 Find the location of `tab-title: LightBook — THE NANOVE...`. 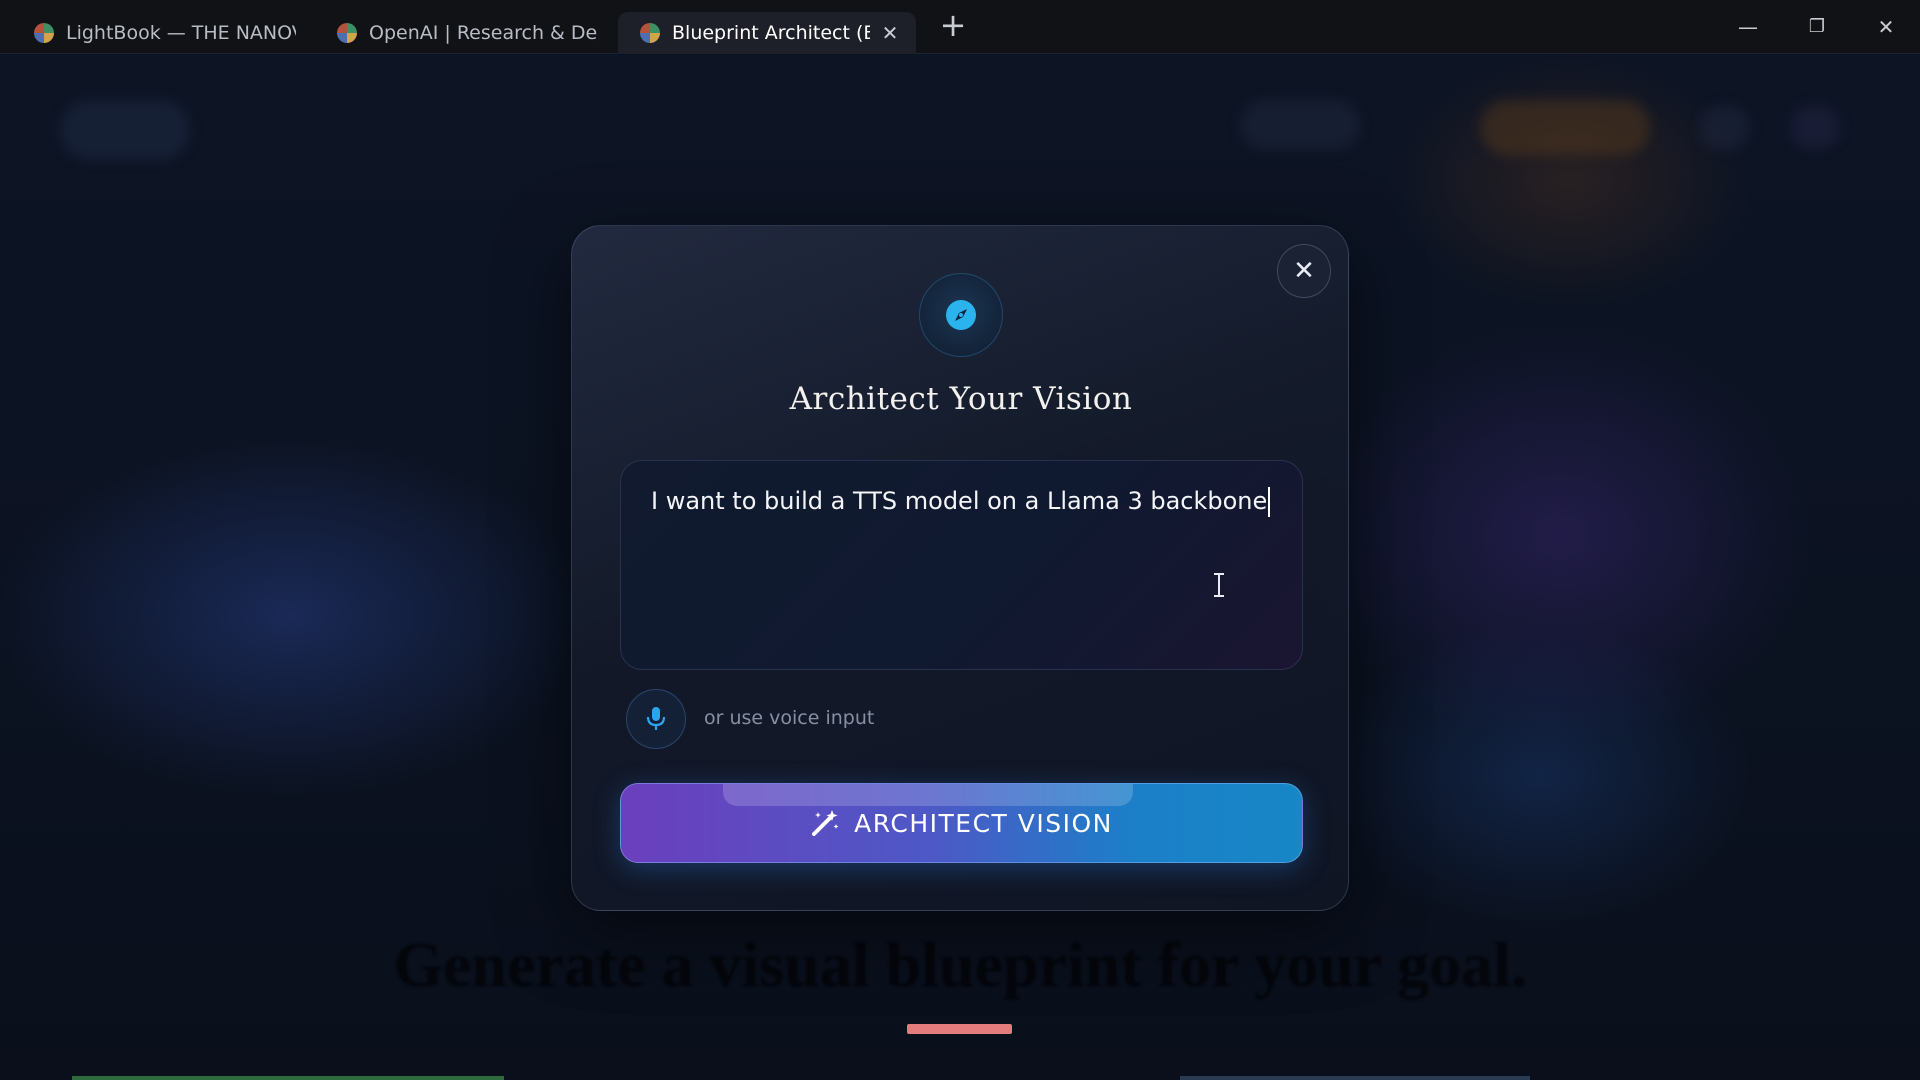

tab-title: LightBook — THE NANOVE... is located at coordinates (181, 33).